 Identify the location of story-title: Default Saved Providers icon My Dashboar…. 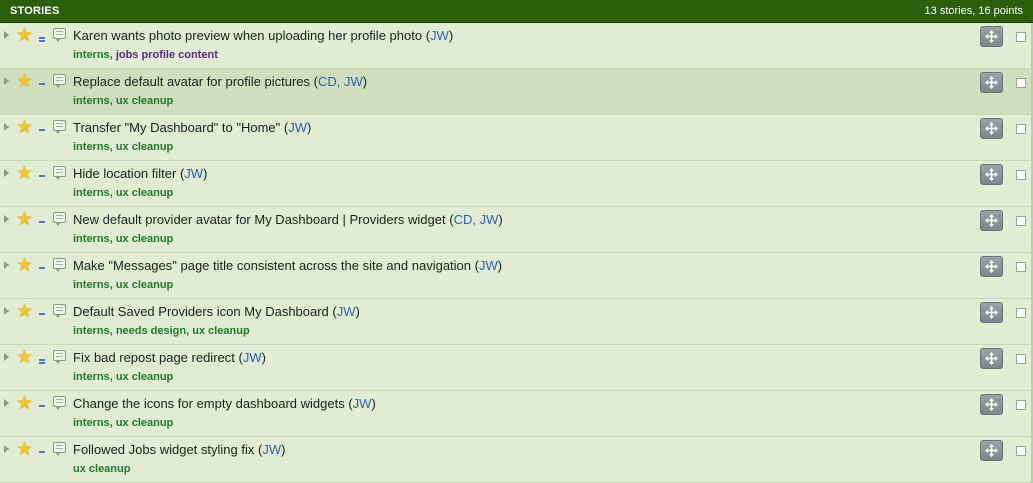
(216, 311).